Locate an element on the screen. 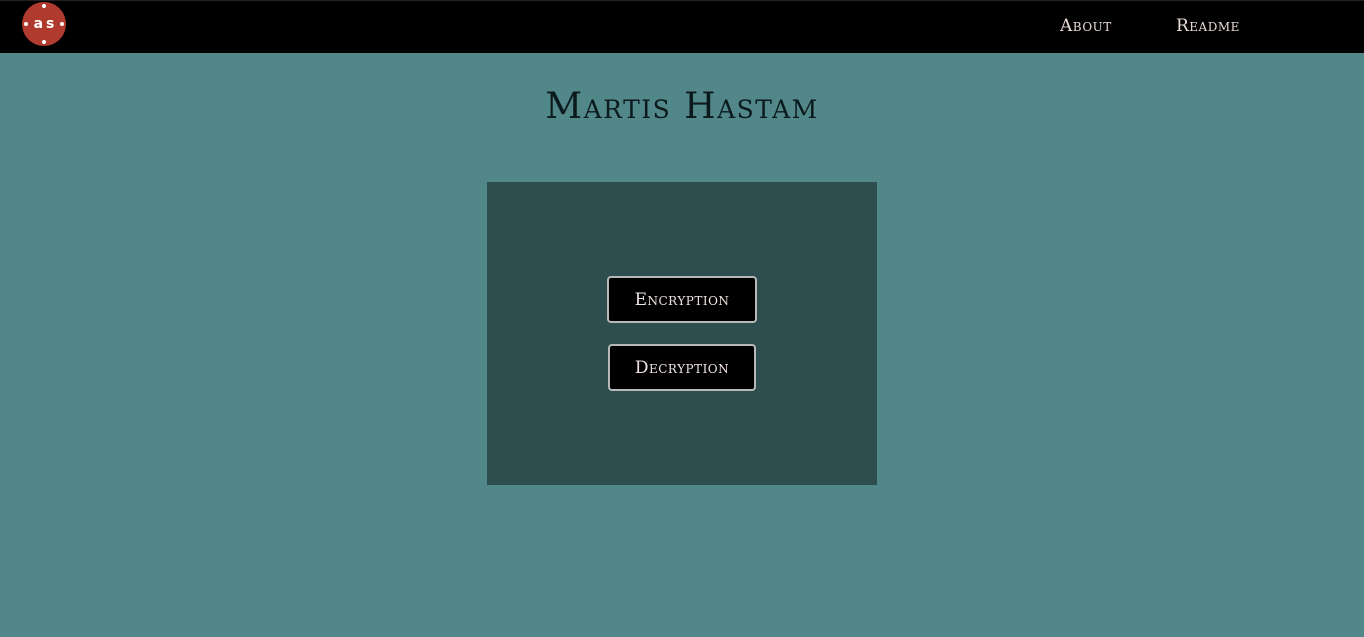 This screenshot has width=1364, height=637. nav-link-readme: Readme is located at coordinates (1208, 26).